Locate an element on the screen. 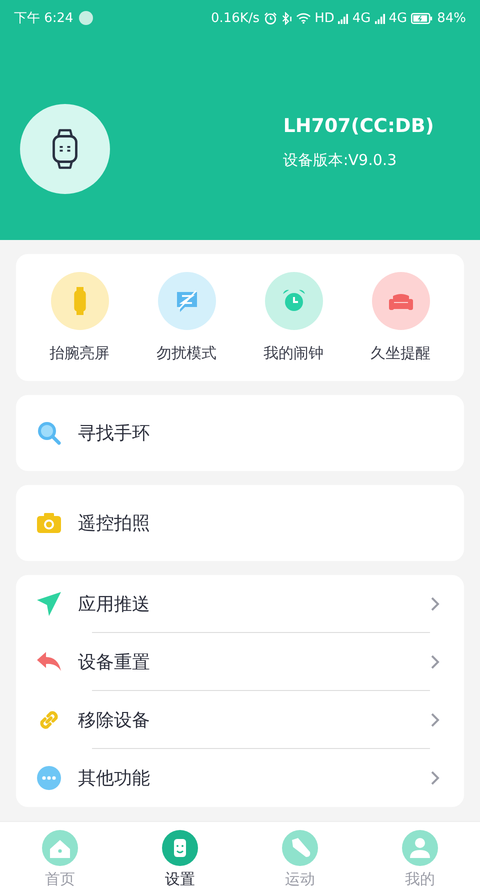 This screenshot has height=896, width=480. app-status-icon is located at coordinates (86, 18).